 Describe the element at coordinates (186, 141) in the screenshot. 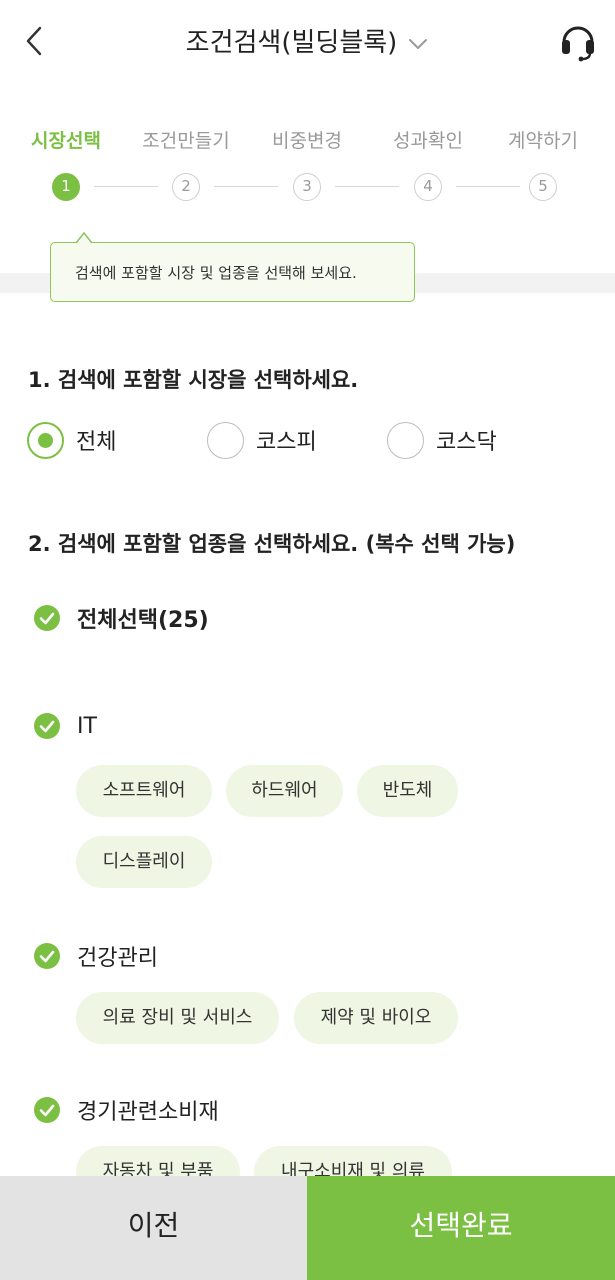

I see `step-label-conditions: 조건만들기` at that location.